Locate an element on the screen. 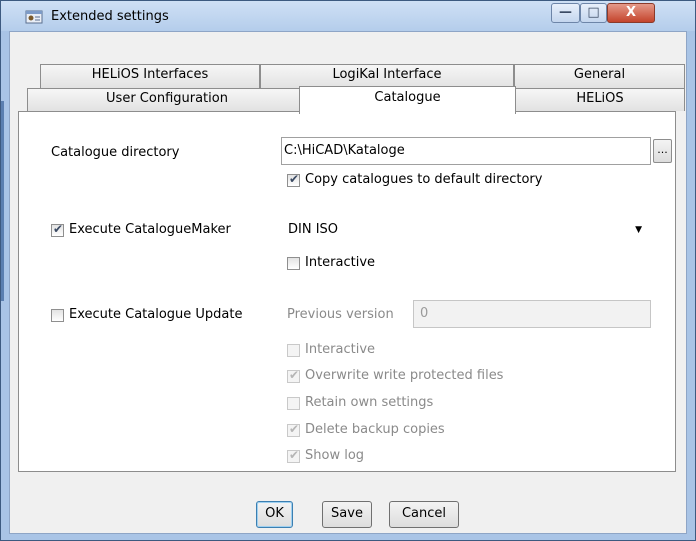  save-button: Save is located at coordinates (347, 514).